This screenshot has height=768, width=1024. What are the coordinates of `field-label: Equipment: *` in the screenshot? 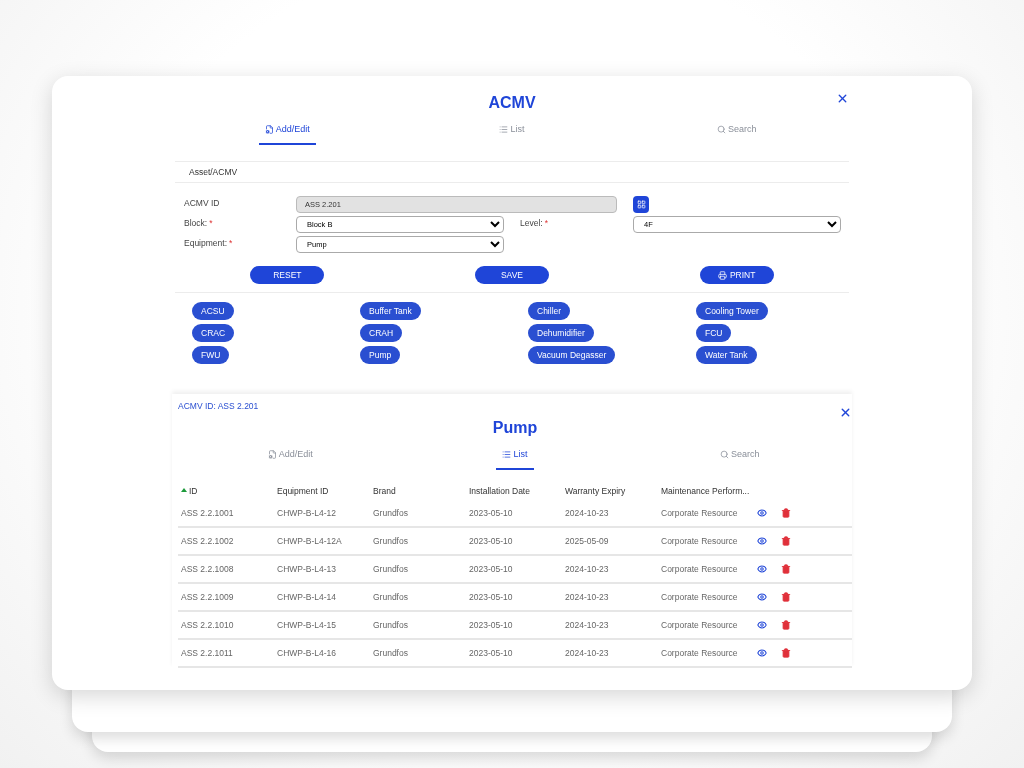 It's located at (209, 242).